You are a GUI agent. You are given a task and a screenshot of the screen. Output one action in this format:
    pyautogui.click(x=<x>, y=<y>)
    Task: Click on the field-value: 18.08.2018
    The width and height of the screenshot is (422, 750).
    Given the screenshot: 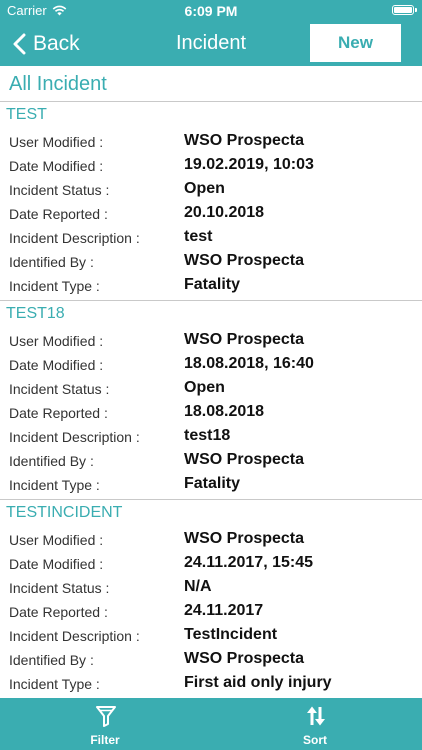 What is the action you would take?
    pyautogui.click(x=224, y=411)
    